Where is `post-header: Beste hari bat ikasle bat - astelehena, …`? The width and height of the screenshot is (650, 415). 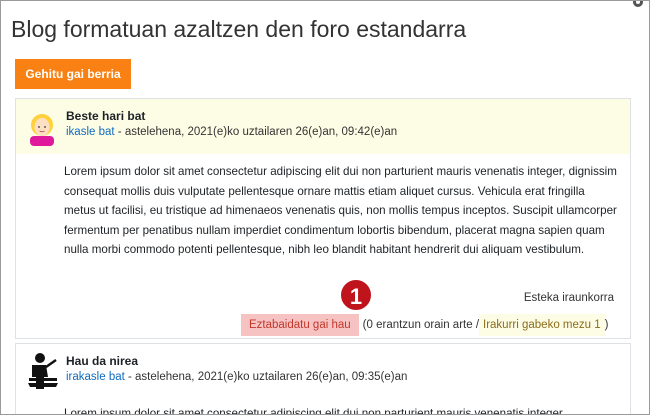 post-header: Beste hari bat ikasle bat - astelehena, … is located at coordinates (323, 126).